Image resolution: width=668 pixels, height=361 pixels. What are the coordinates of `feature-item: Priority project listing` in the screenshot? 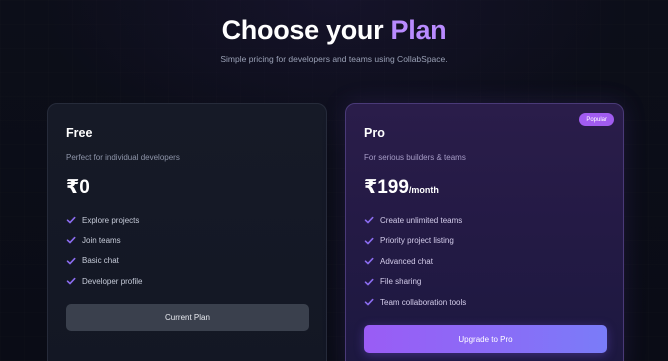 It's located at (415, 241).